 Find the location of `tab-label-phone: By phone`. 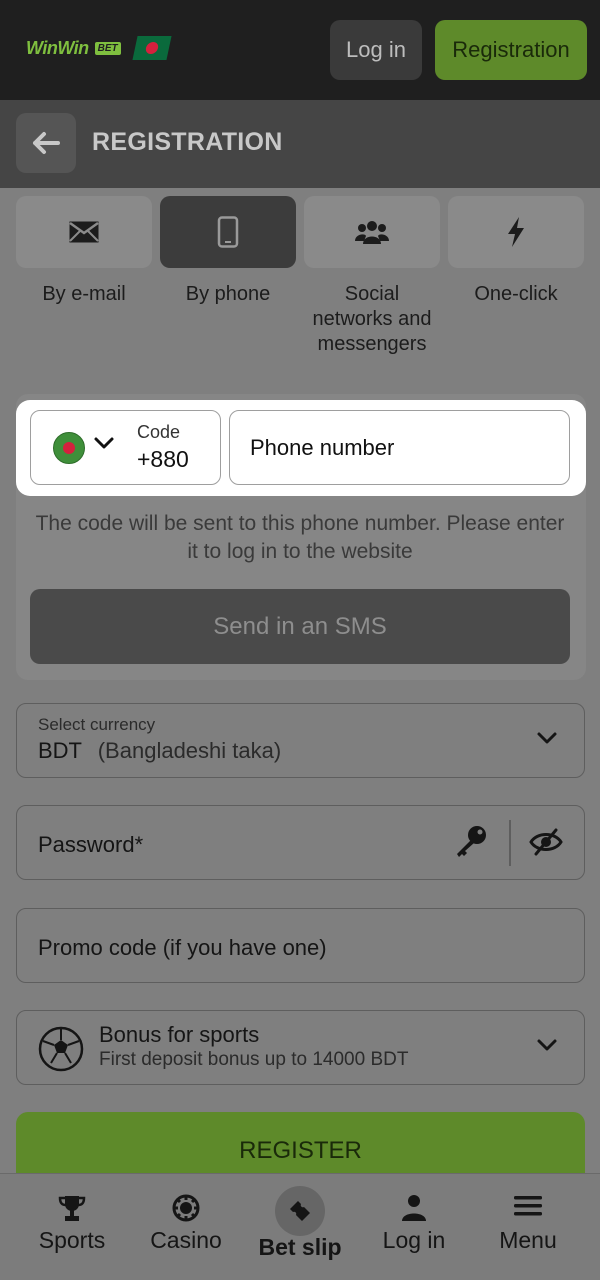

tab-label-phone: By phone is located at coordinates (228, 294).